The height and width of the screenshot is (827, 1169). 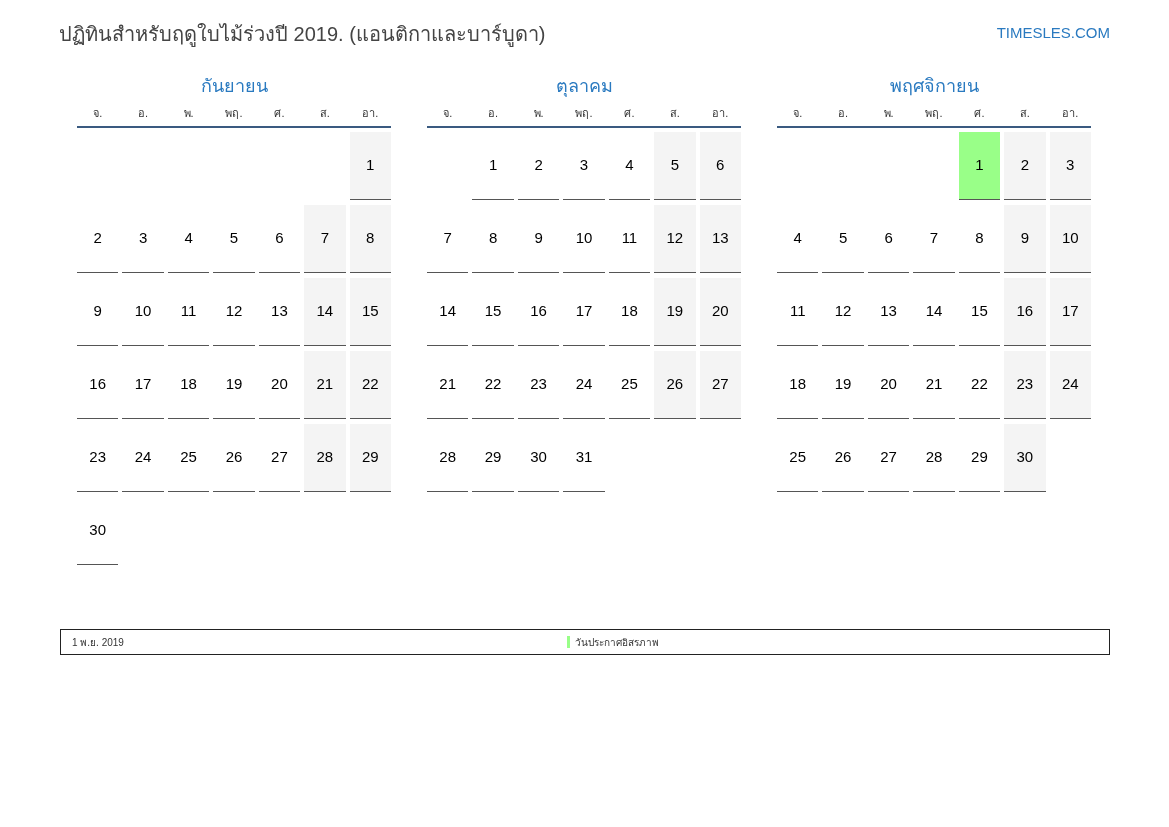 What do you see at coordinates (934, 86) in the screenshot?
I see `month-title: พฤศจิกายน` at bounding box center [934, 86].